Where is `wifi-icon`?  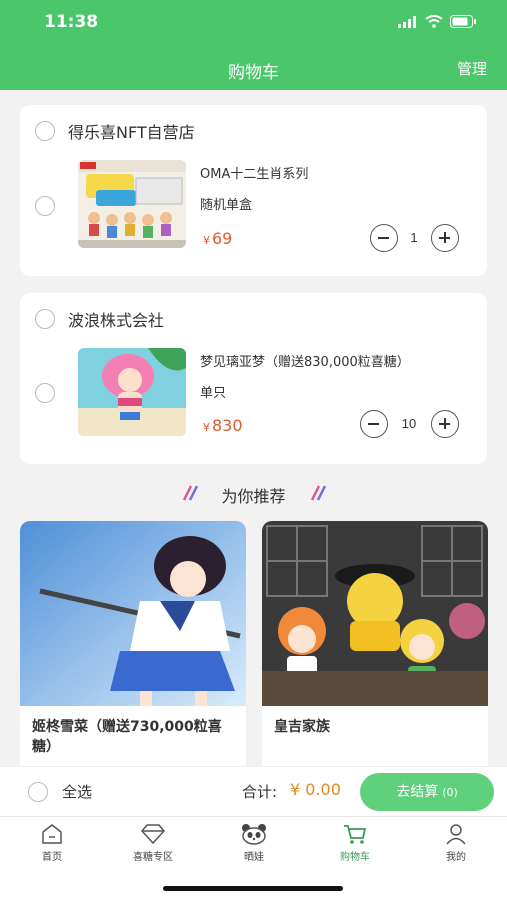 wifi-icon is located at coordinates (434, 21).